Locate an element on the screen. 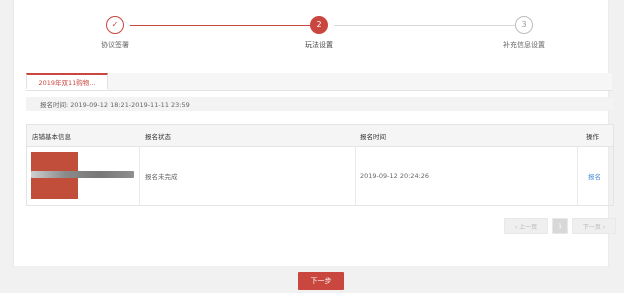 This screenshot has width=624, height=293. registration-time-text: 报名时间: 2019-09-12 18:21-2019-11-11 23:59 is located at coordinates (115, 105).